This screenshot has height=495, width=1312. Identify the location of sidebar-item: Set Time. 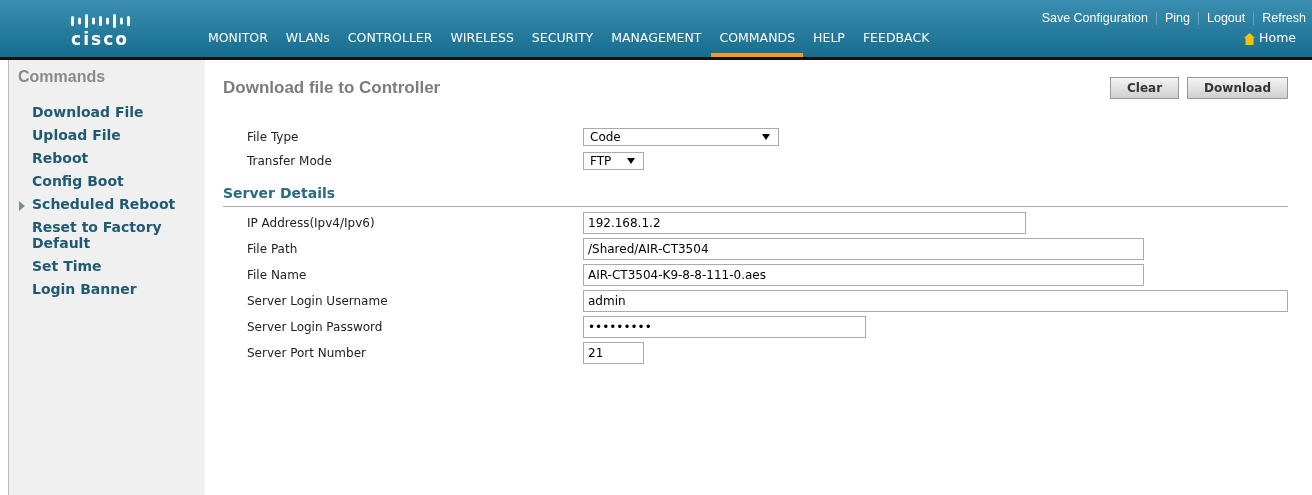
(67, 266).